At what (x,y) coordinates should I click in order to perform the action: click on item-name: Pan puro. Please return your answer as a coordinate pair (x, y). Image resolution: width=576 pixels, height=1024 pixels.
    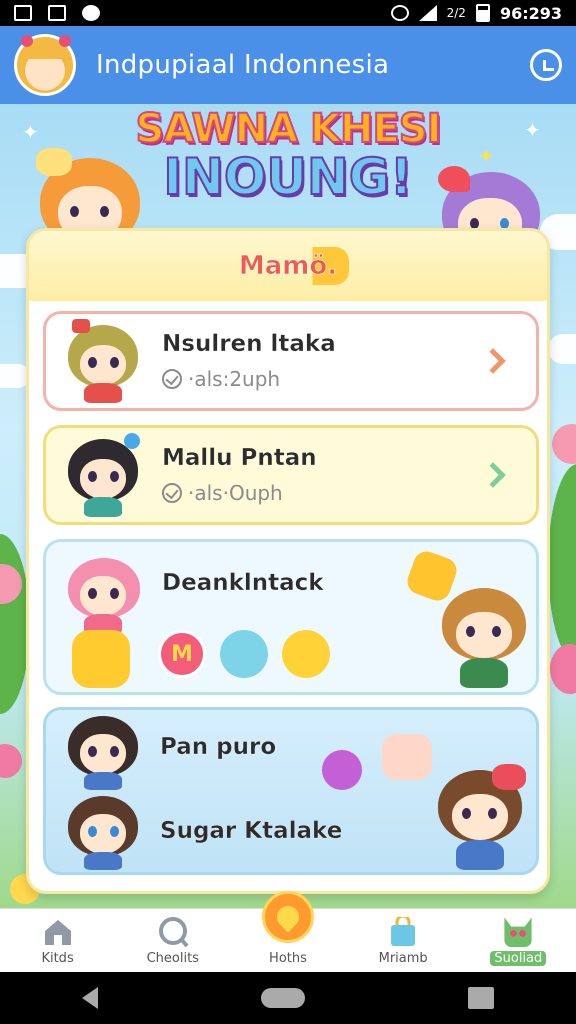
    Looking at the image, I should click on (218, 747).